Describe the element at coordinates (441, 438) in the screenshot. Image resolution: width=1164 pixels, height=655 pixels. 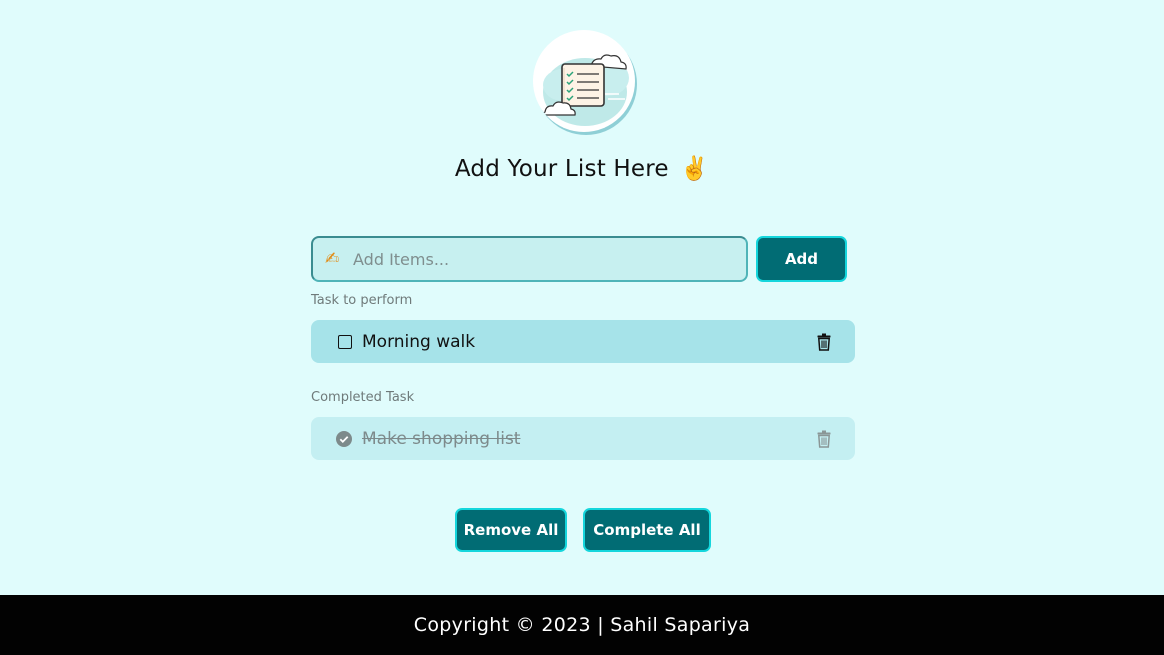
I see `task-text: Make shopping list` at that location.